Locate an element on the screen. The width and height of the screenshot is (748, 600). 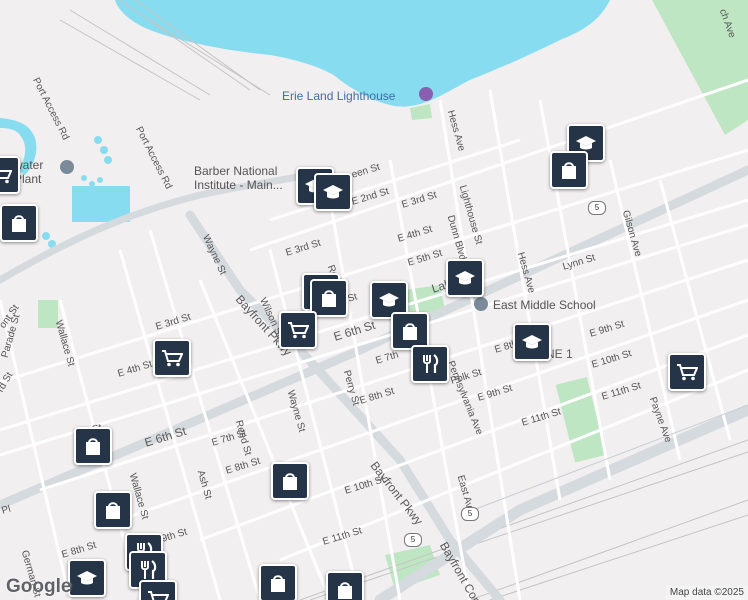
poi-label-lighthouse: Erie Land Lighthouse is located at coordinates (338, 96).